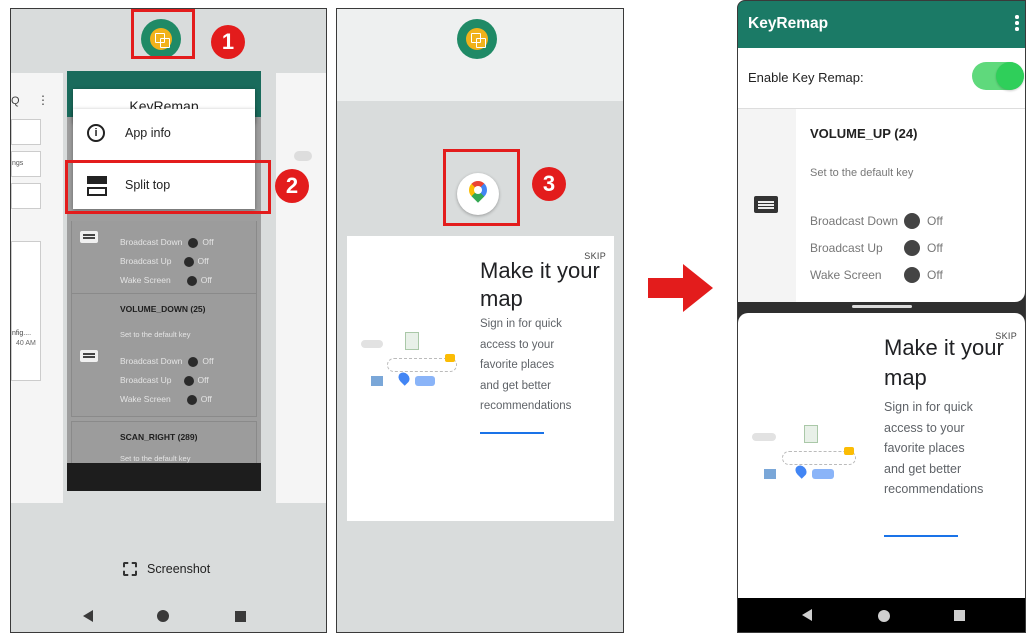  What do you see at coordinates (477, 39) in the screenshot?
I see `keyremap-app-icon` at bounding box center [477, 39].